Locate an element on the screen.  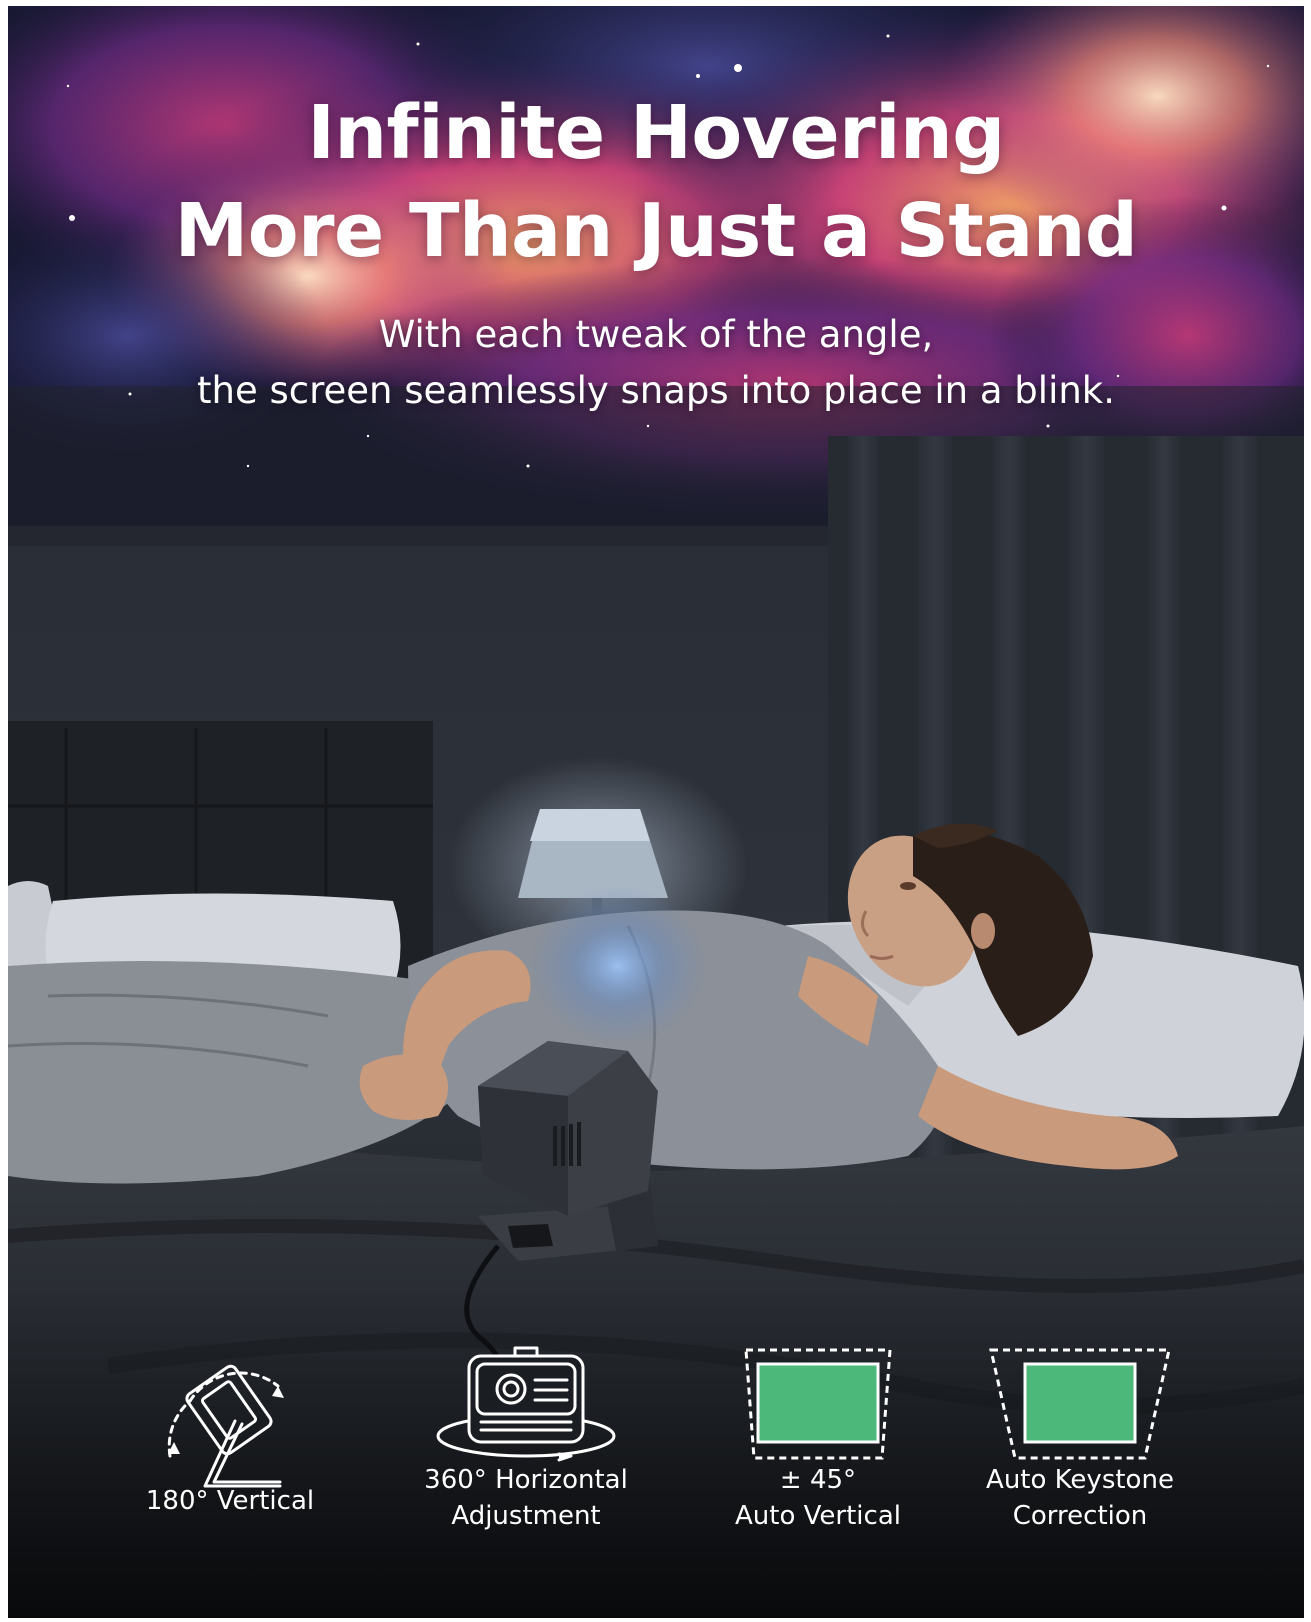
headline-line-2: More Than Just a Stand is located at coordinates (656, 231).